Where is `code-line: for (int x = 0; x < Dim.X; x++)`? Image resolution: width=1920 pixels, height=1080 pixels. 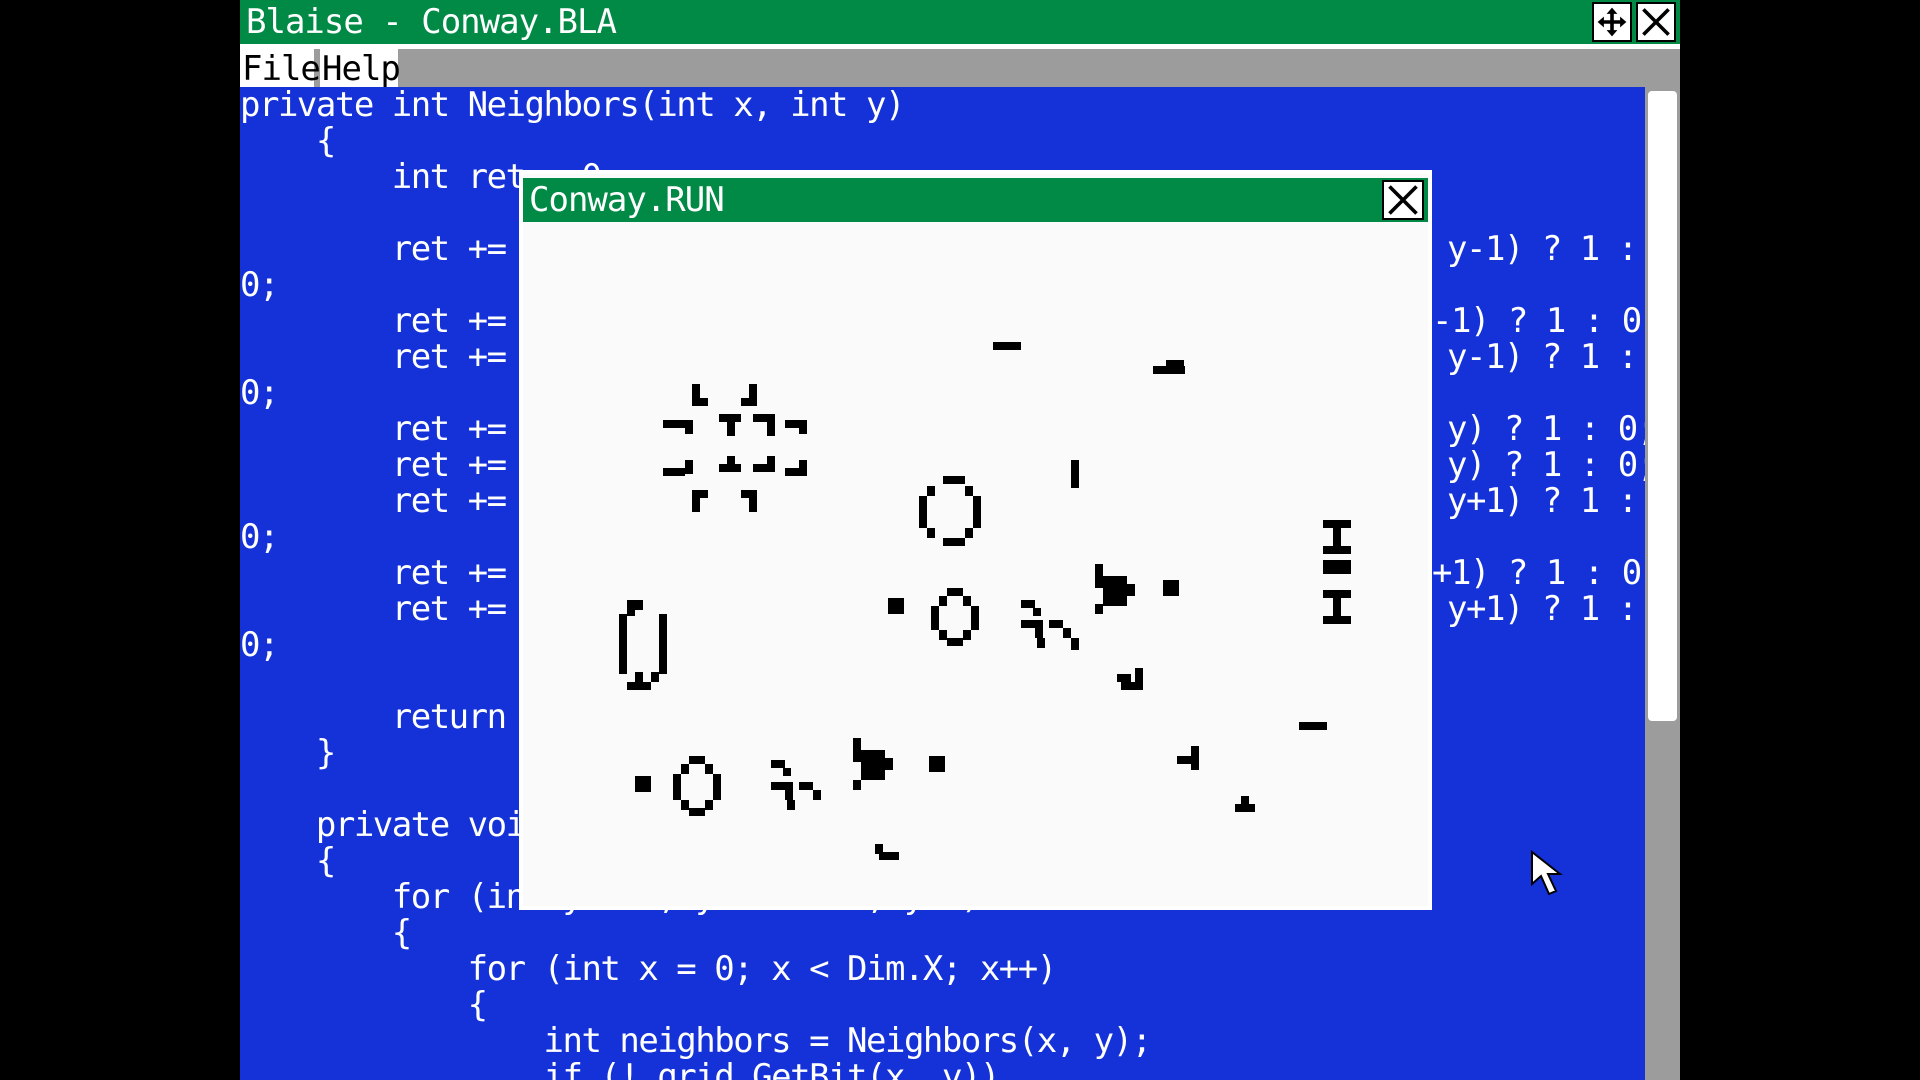 code-line: for (int x = 0; x < Dim.X; x++) is located at coordinates (649, 969).